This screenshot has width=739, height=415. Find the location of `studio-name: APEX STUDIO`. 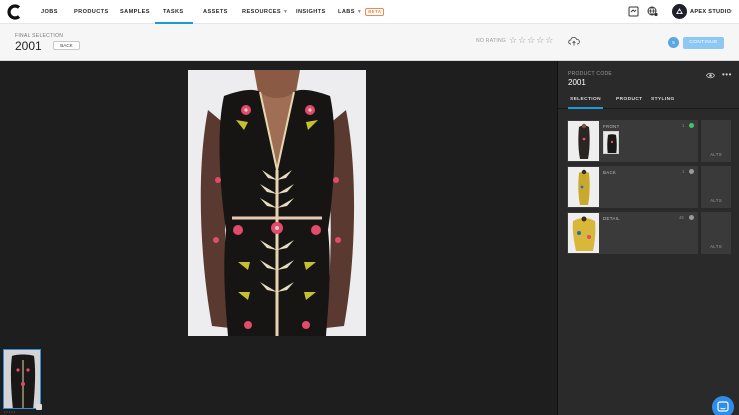

studio-name: APEX STUDIO is located at coordinates (710, 12).